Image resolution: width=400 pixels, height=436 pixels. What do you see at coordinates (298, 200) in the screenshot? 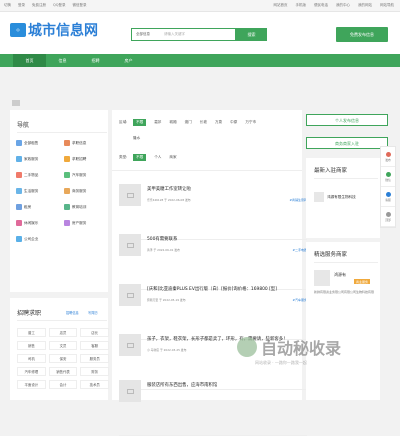
I see `listing-category: #商铺生意转` at bounding box center [298, 200].